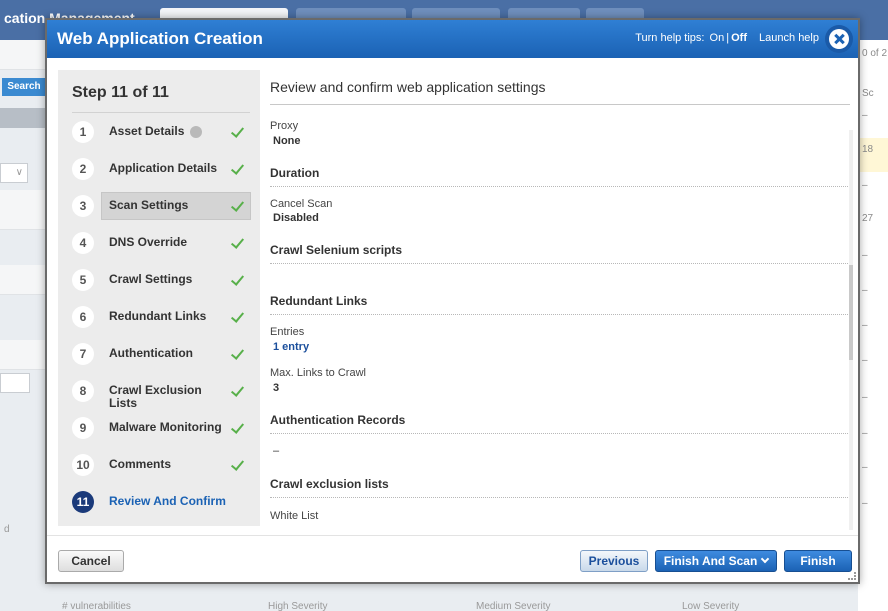 The width and height of the screenshot is (888, 611). Describe the element at coordinates (765, 559) in the screenshot. I see `chevron-down-icon` at that location.